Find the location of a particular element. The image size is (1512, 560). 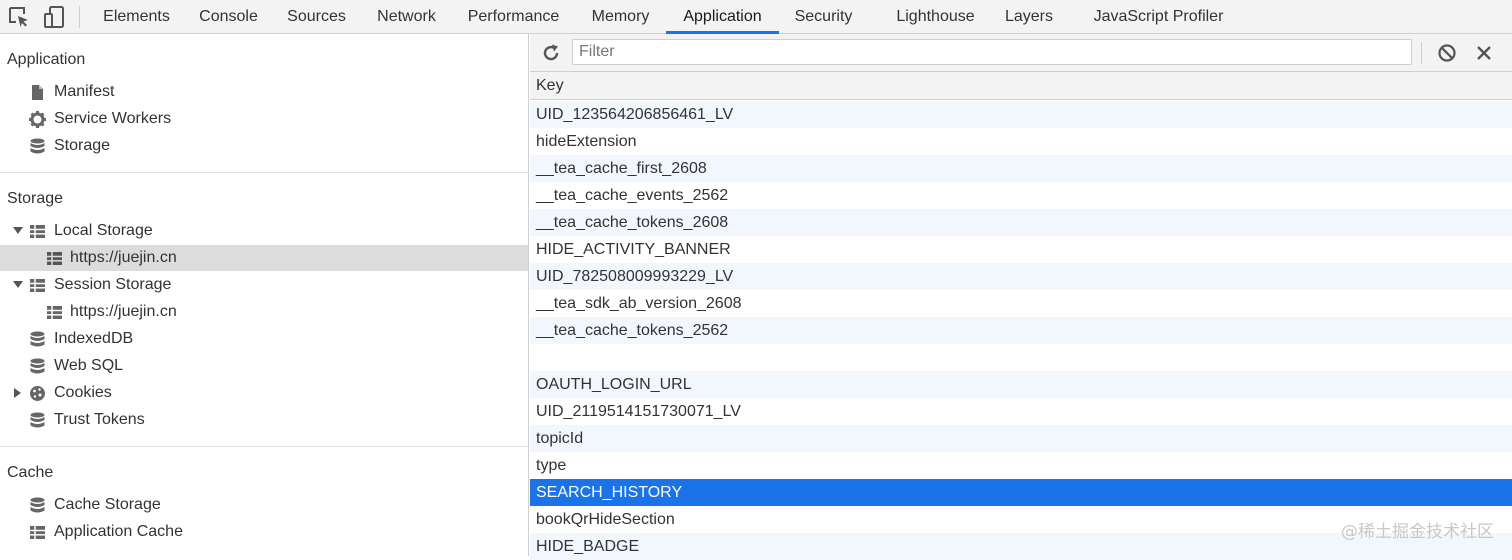

sidebar-item-storage: Storage is located at coordinates (264, 146).